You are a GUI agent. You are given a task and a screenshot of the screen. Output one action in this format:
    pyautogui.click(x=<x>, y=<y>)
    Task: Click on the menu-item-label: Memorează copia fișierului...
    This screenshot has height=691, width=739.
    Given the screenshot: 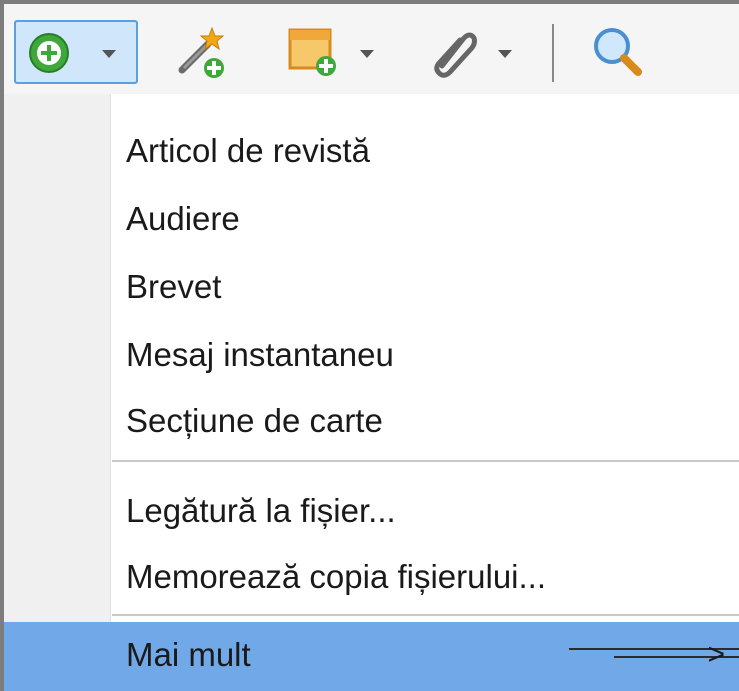 What is the action you would take?
    pyautogui.click(x=336, y=576)
    